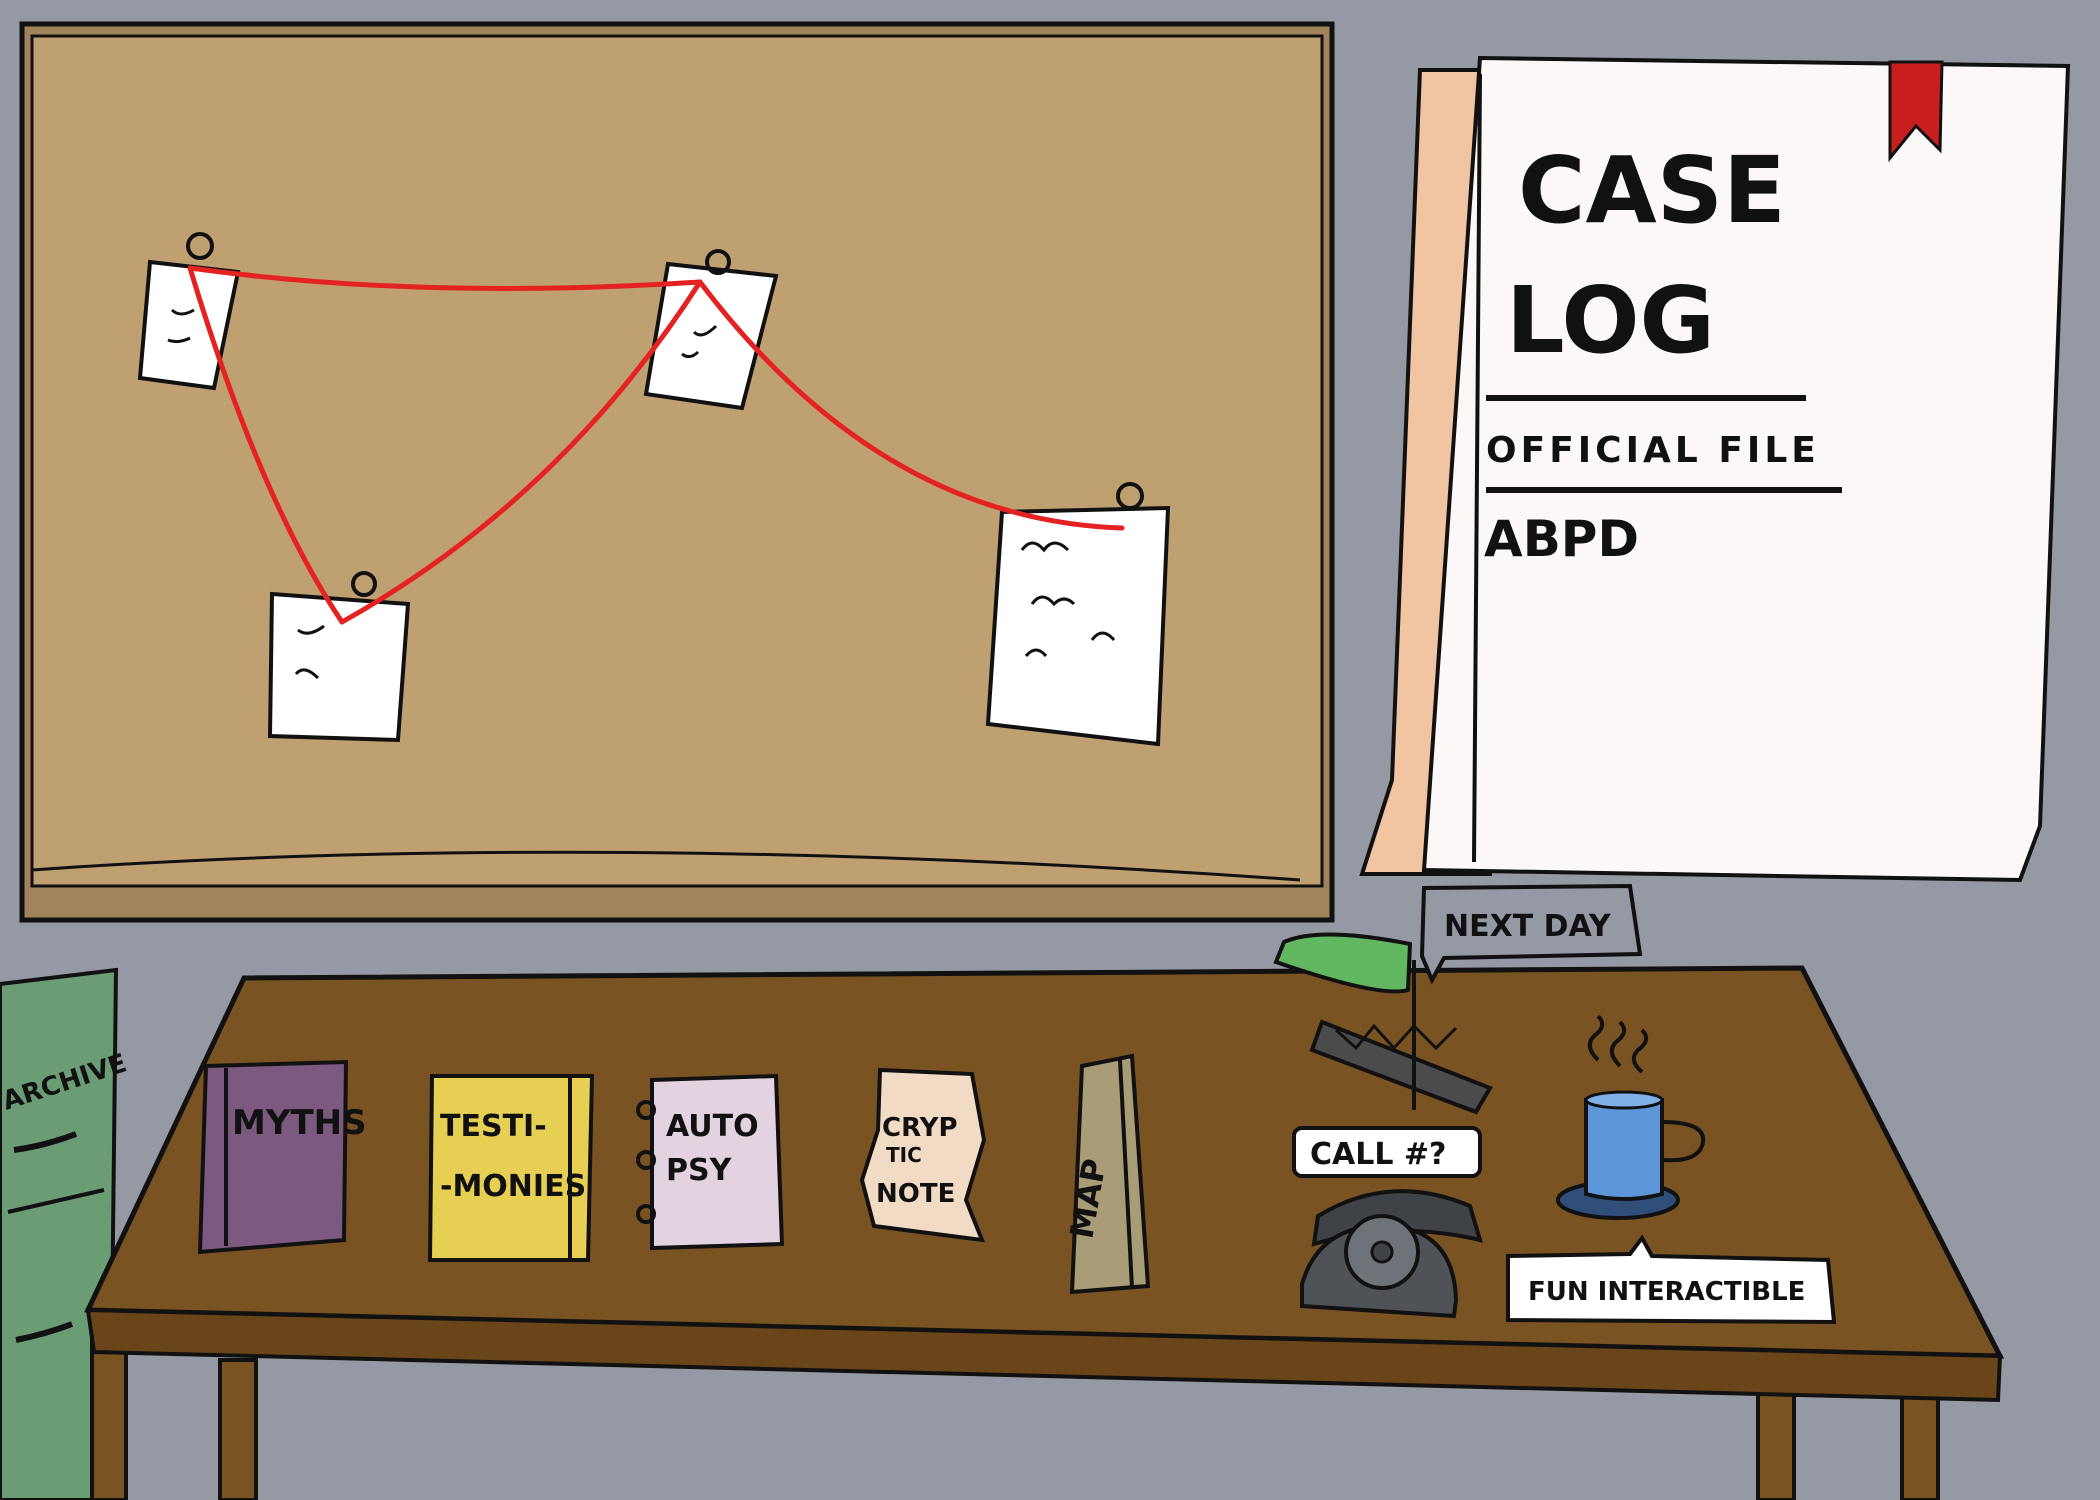  I want to click on myths-label: MYTHS, so click(299, 1123).